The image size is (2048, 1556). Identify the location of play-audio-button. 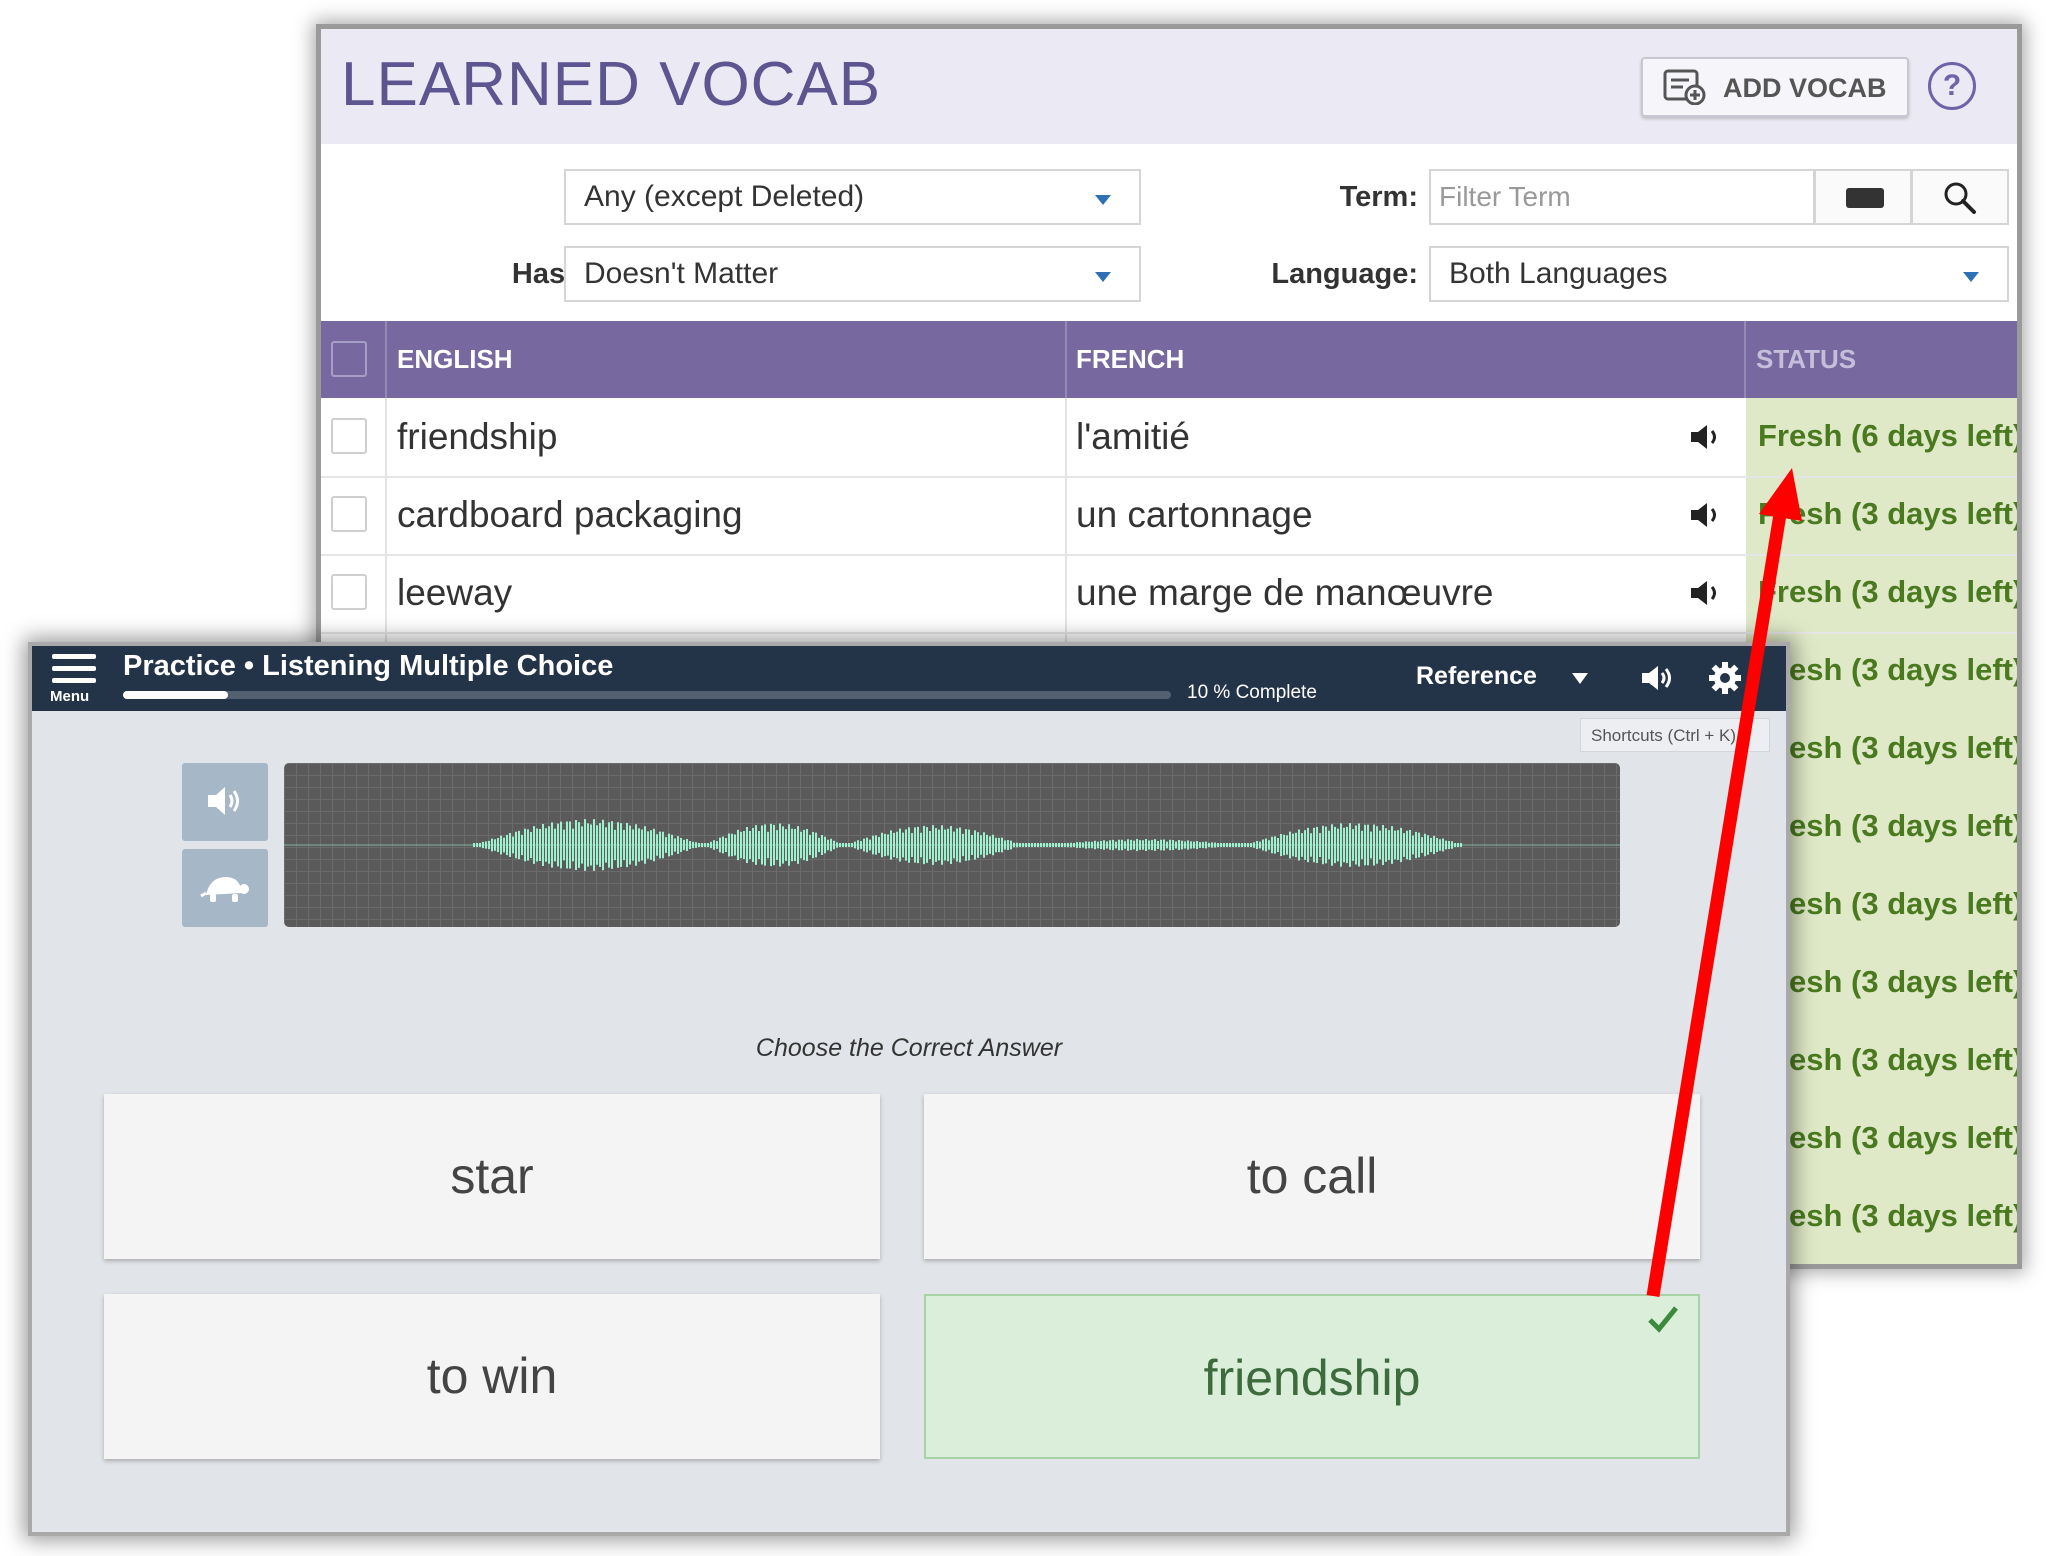
(225, 802).